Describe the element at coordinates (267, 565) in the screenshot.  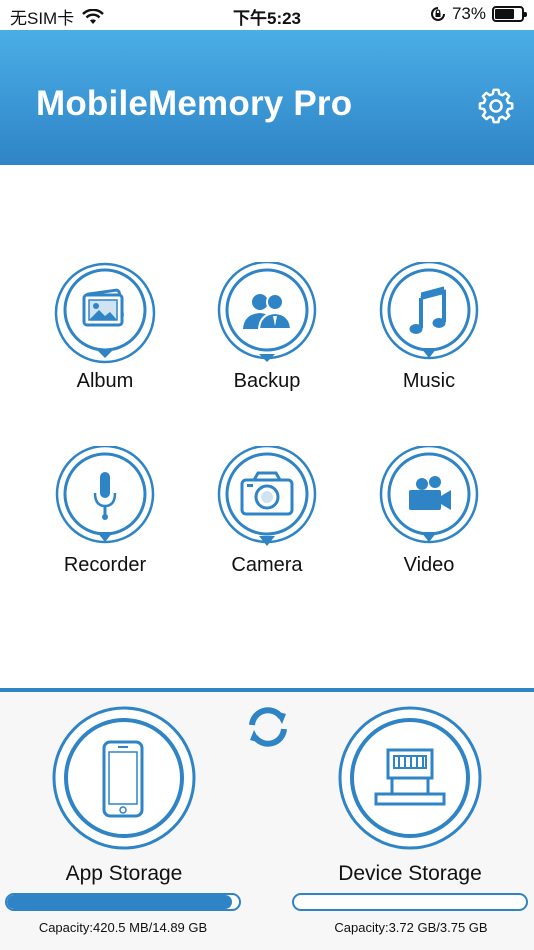
I see `feature-label: Camera` at that location.